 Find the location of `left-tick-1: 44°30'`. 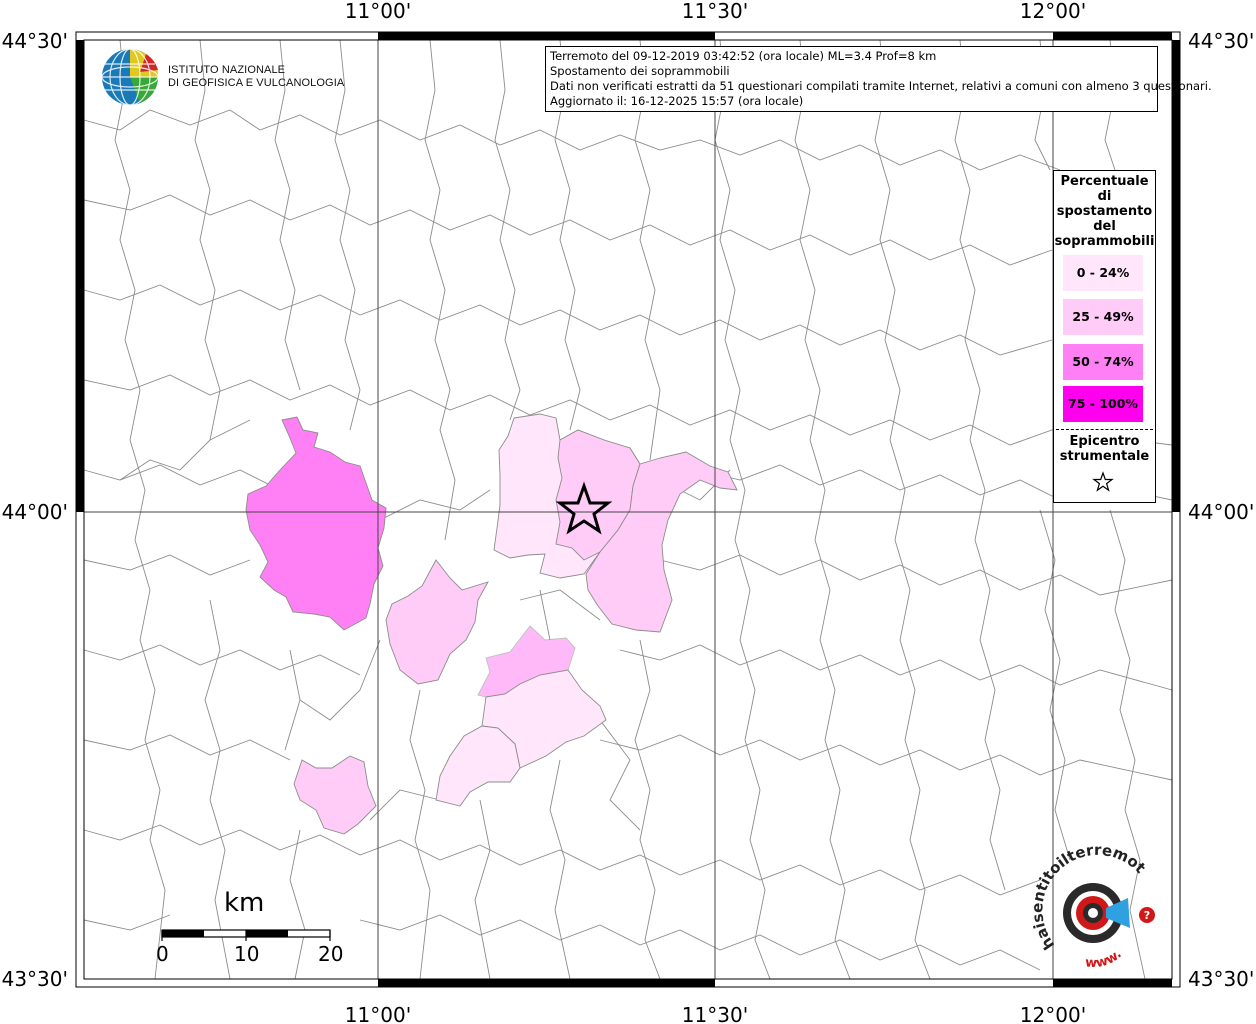

left-tick-1: 44°30' is located at coordinates (35, 41).